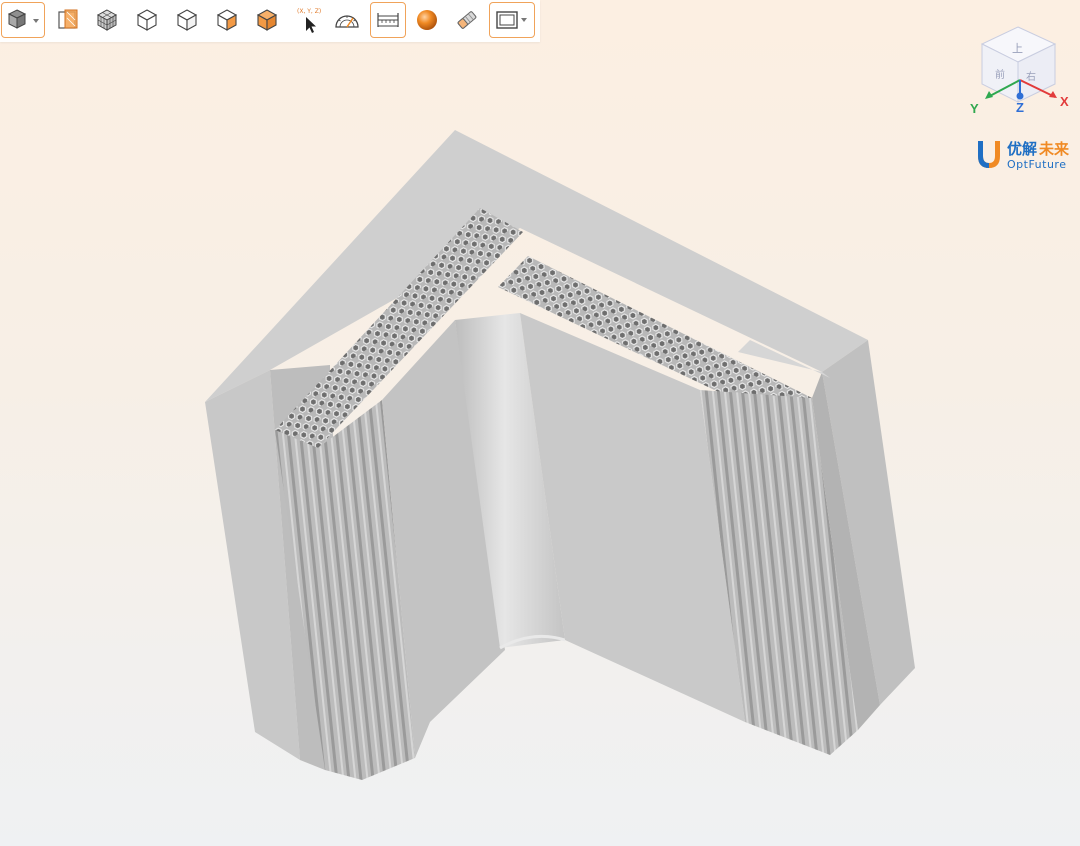 The width and height of the screenshot is (1080, 846). Describe the element at coordinates (1020, 107) in the screenshot. I see `z-axis-label: Z` at that location.